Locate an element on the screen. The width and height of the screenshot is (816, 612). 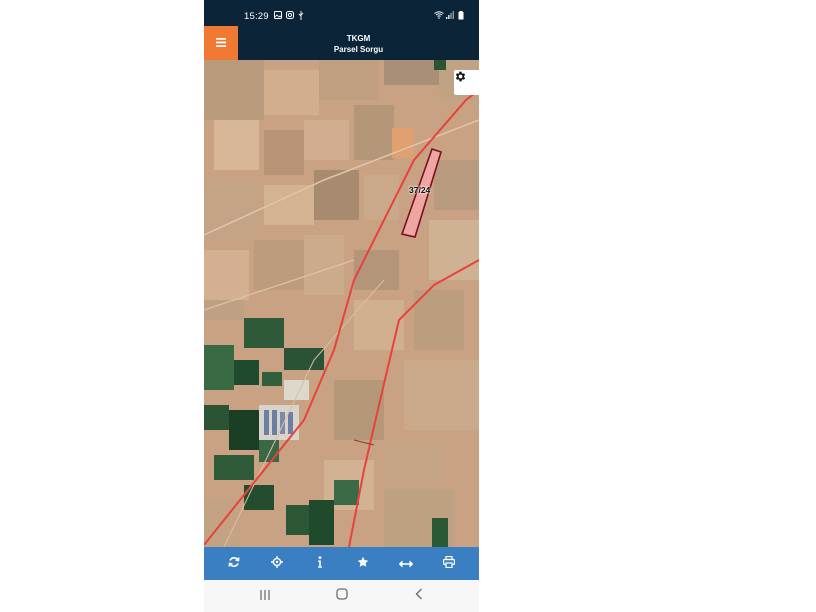
android-nav-bar is located at coordinates (341, 596).